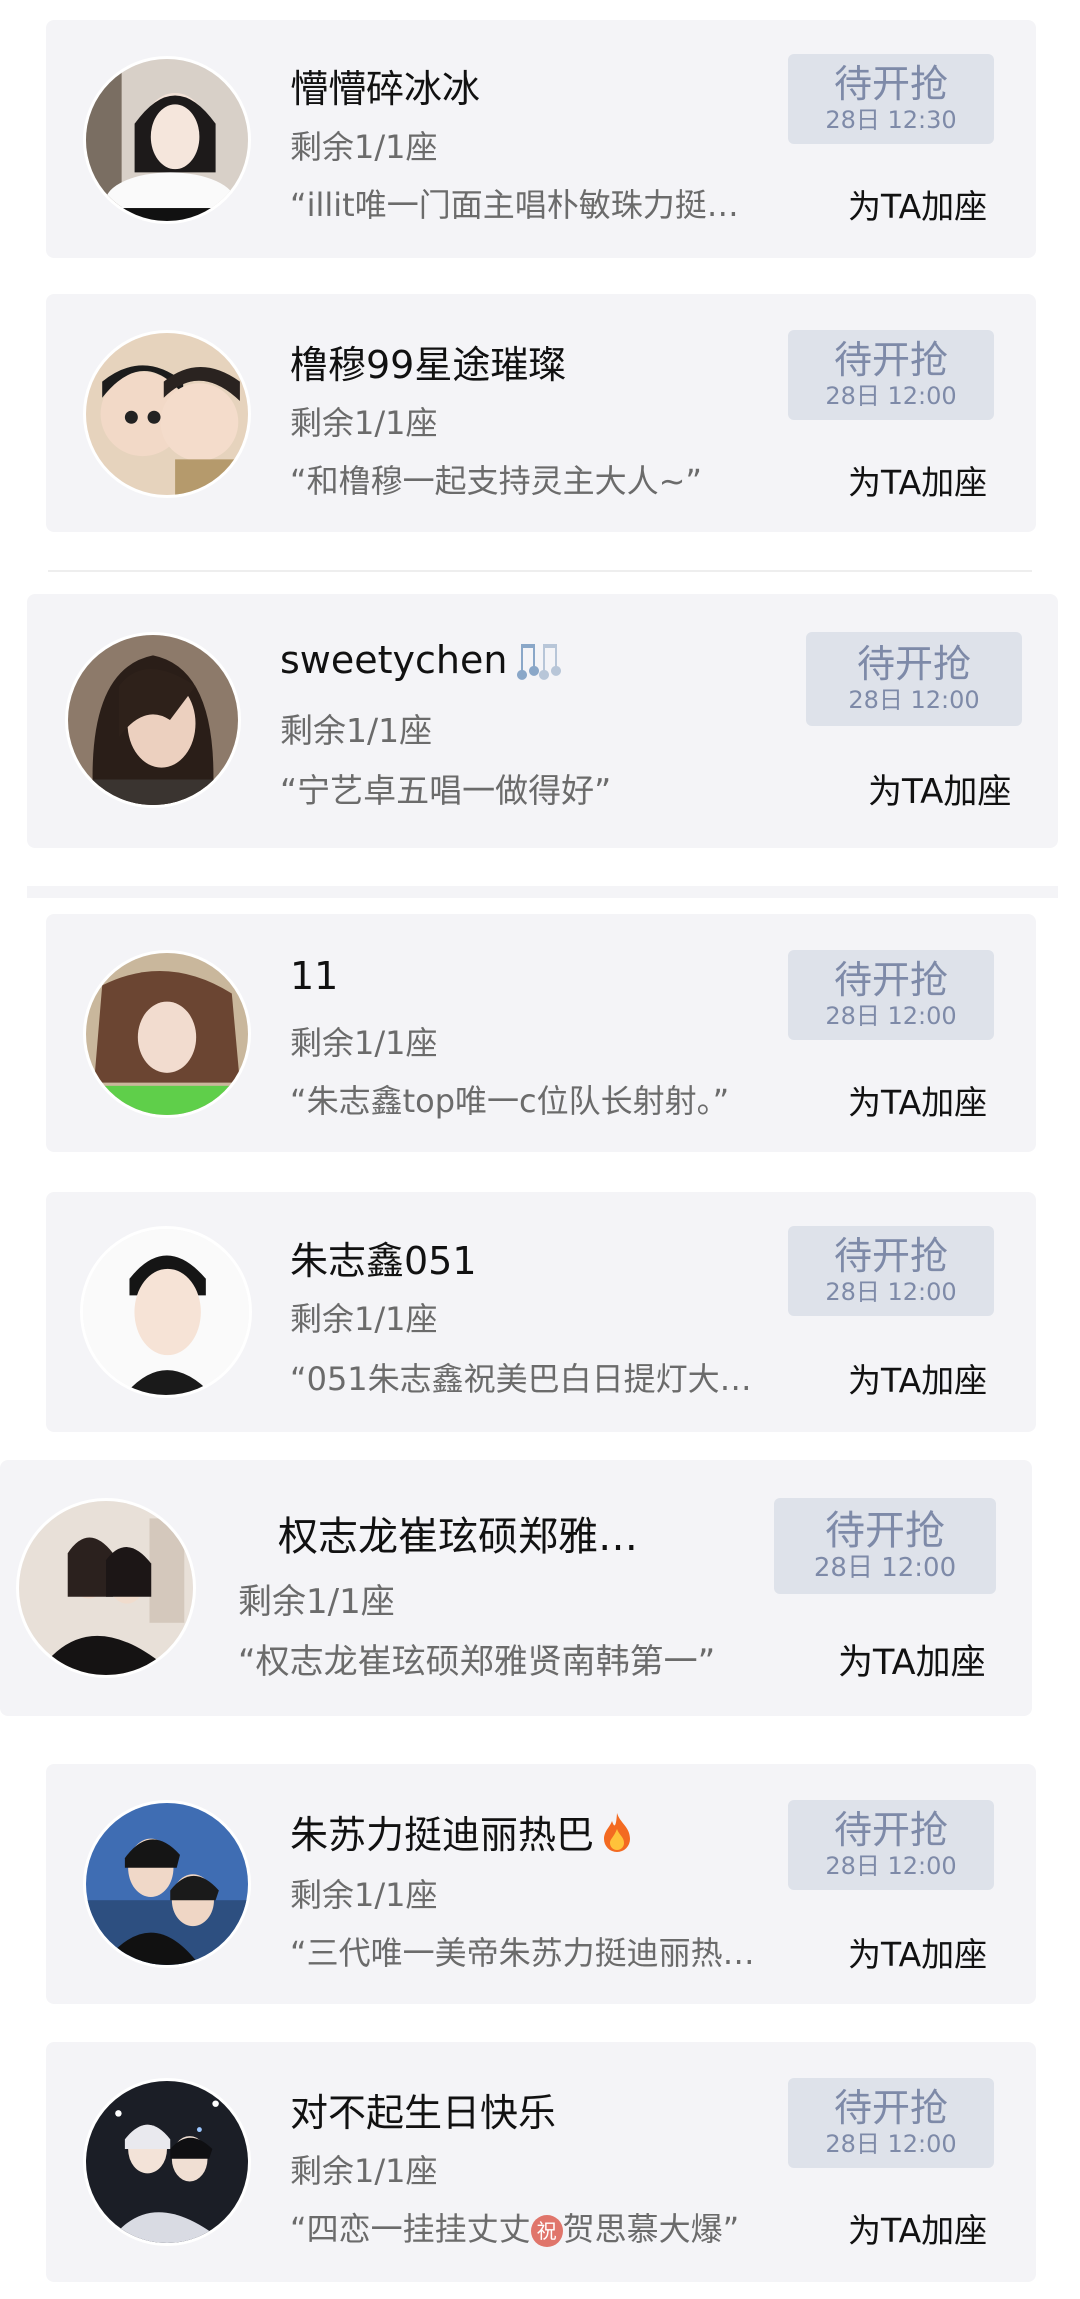 This screenshot has width=1080, height=2299. What do you see at coordinates (542, 892) in the screenshot?
I see `separator-band` at bounding box center [542, 892].